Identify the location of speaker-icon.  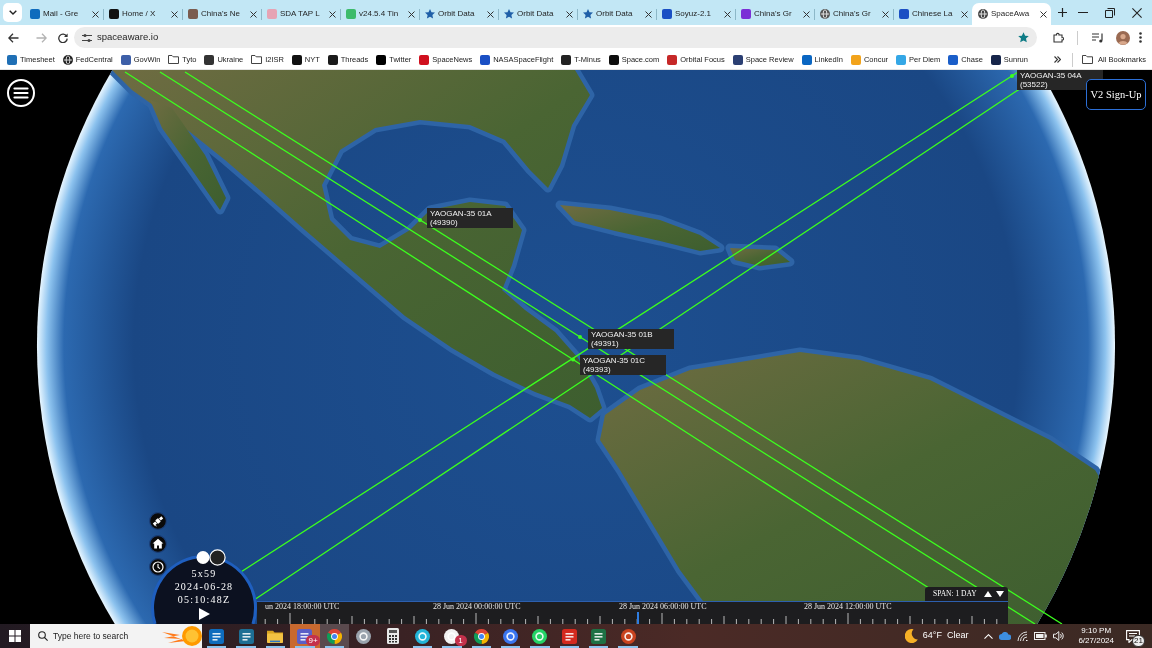
(1059, 636).